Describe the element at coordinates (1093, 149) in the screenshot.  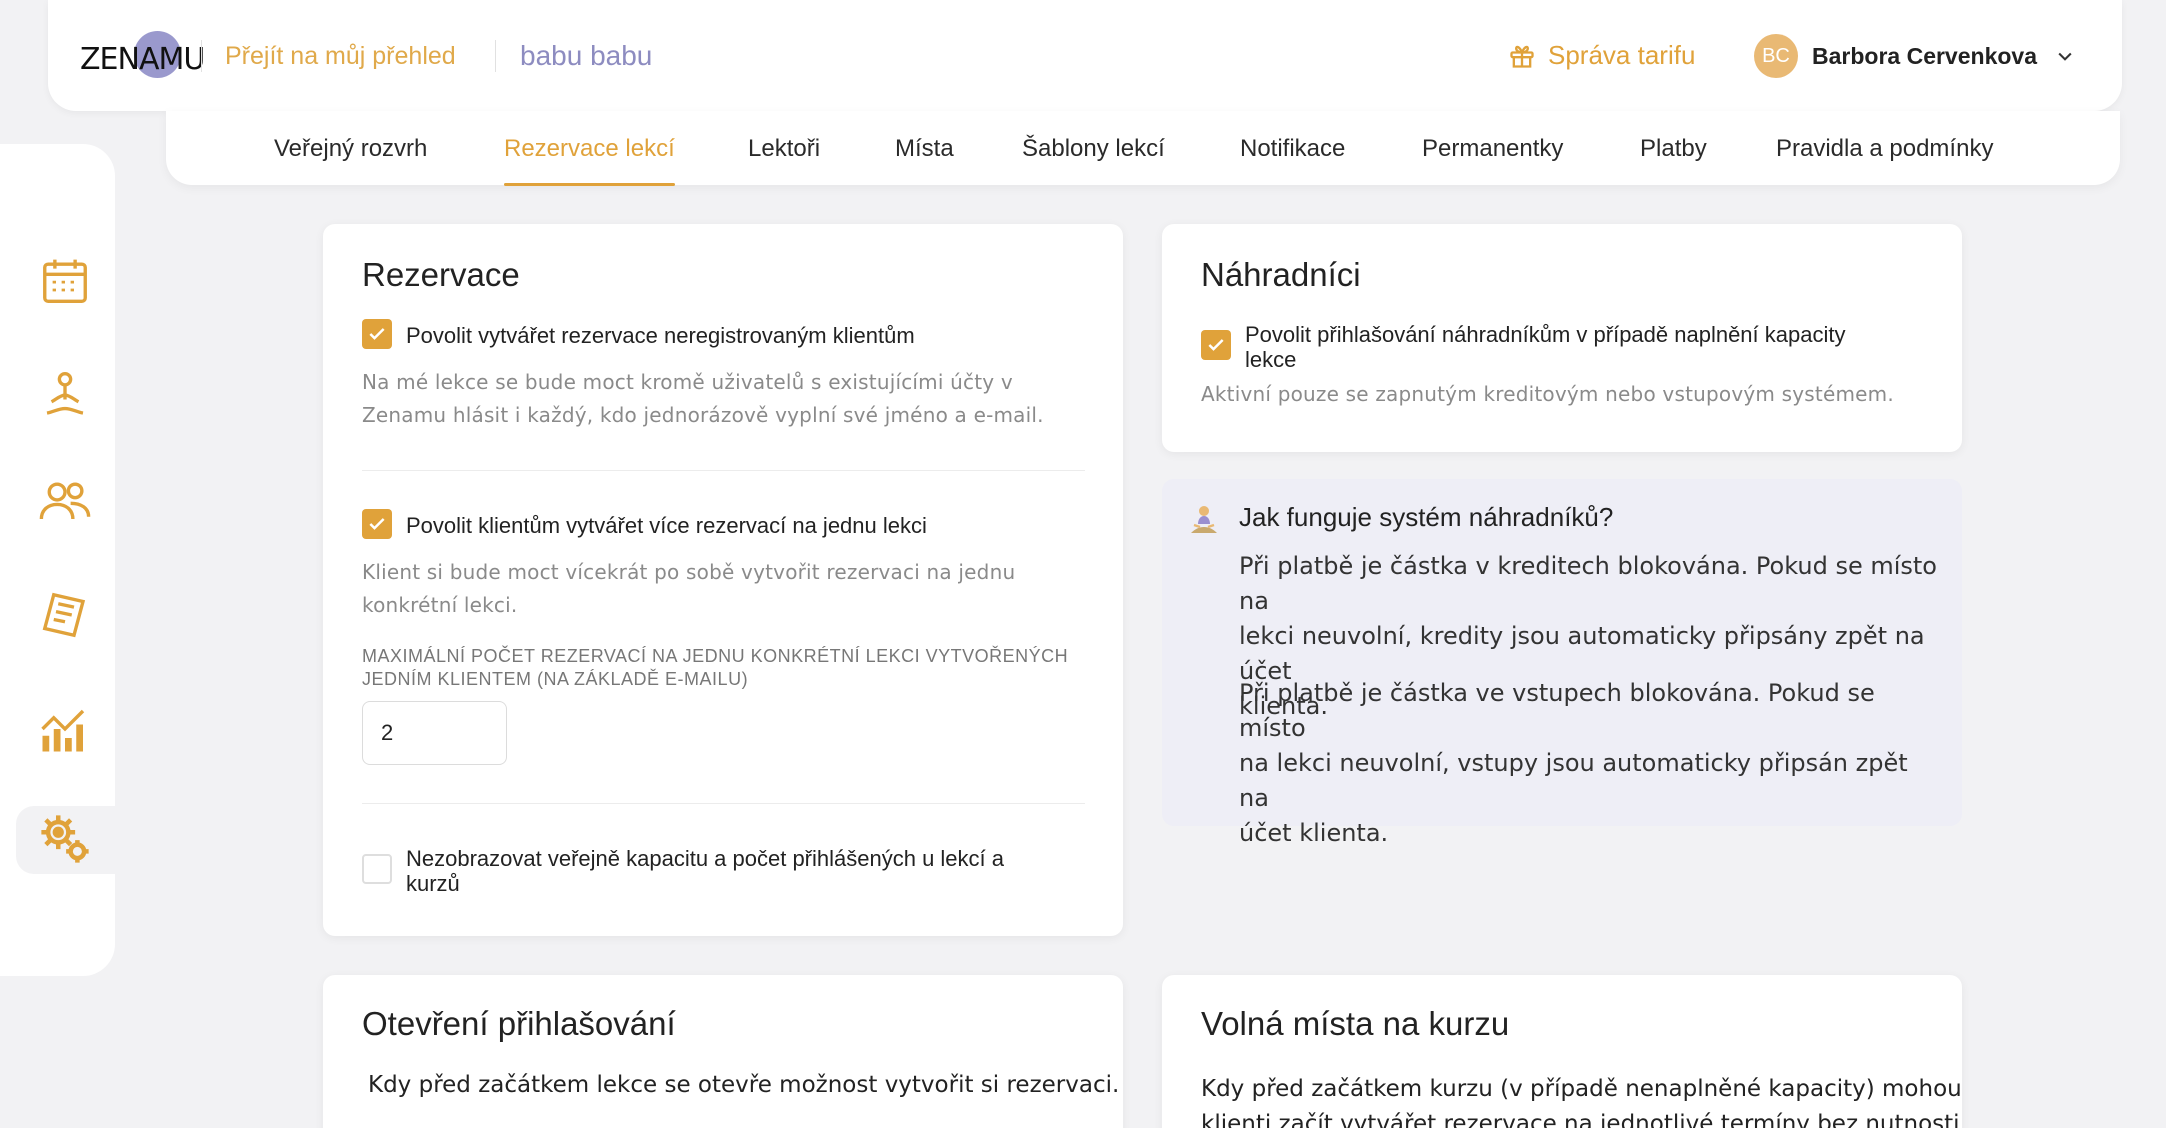
I see `tab-lesson-templates: Šablony lekcí` at that location.